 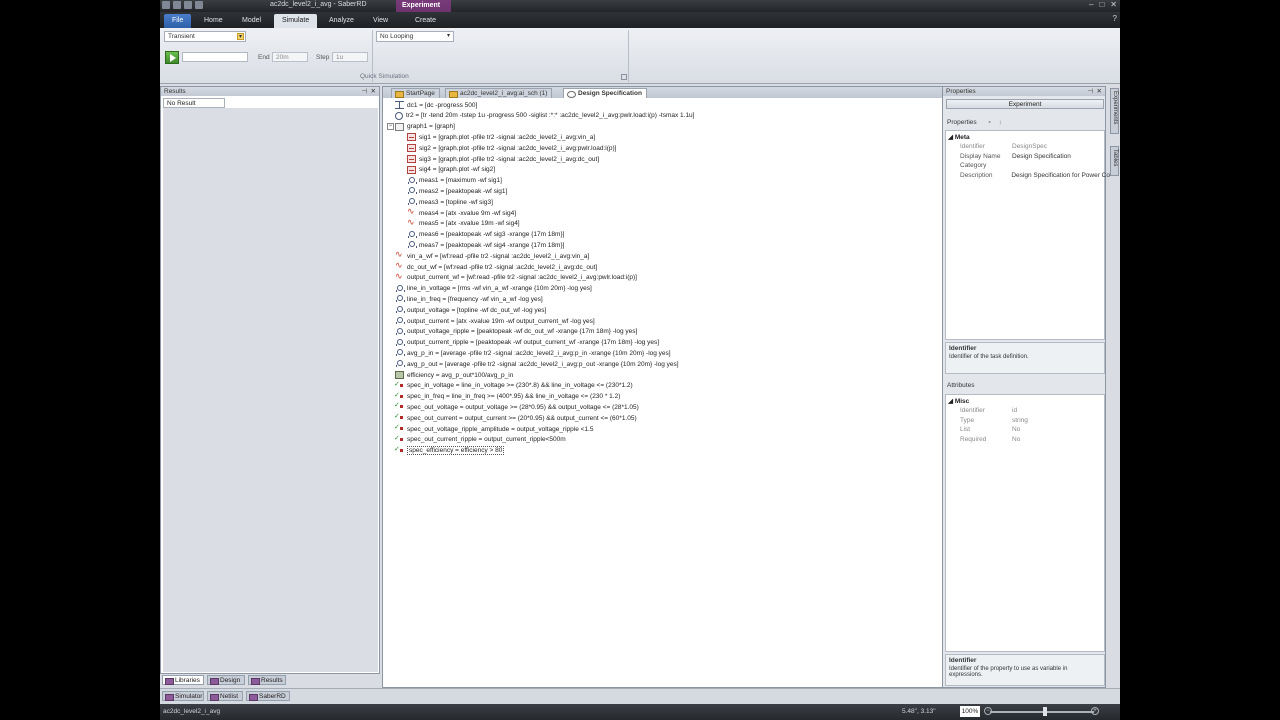 What do you see at coordinates (605, 93) in the screenshot?
I see `doc-tab-design-specification: Design Specification` at bounding box center [605, 93].